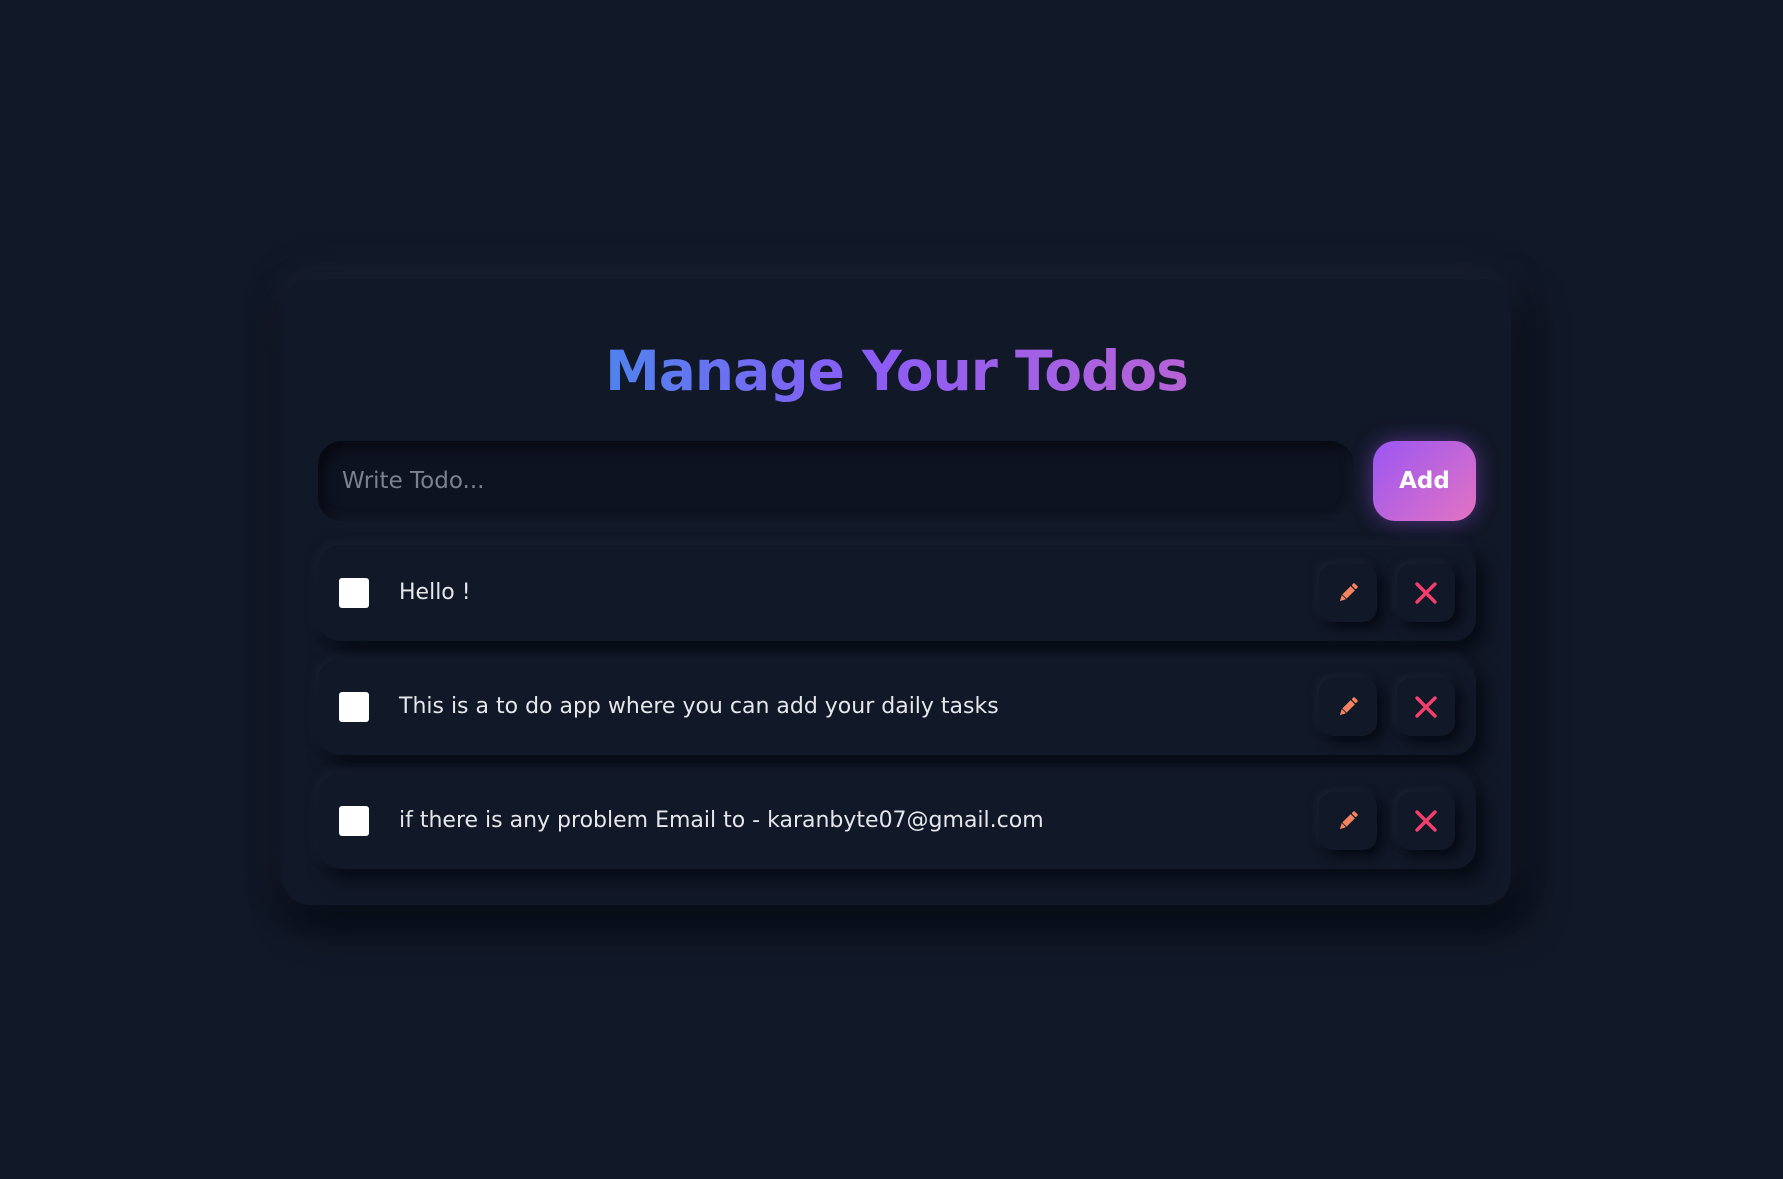 The image size is (1783, 1179). I want to click on page-title: Manage Your Todos, so click(896, 371).